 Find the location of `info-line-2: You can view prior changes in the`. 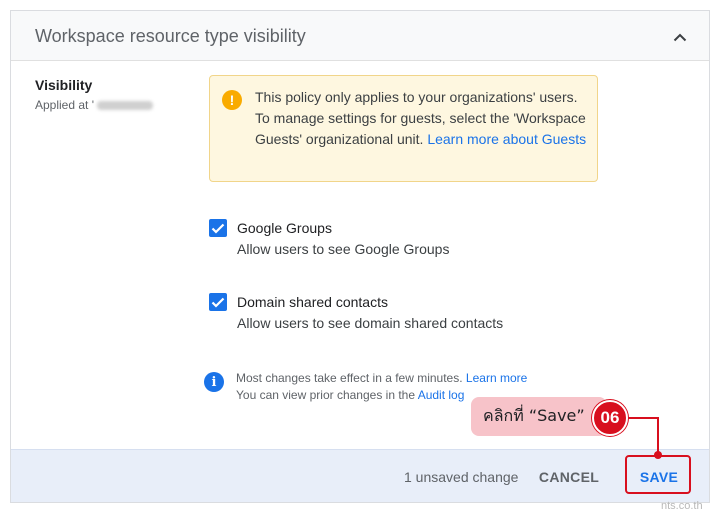

info-line-2: You can view prior changes in the is located at coordinates (326, 395).